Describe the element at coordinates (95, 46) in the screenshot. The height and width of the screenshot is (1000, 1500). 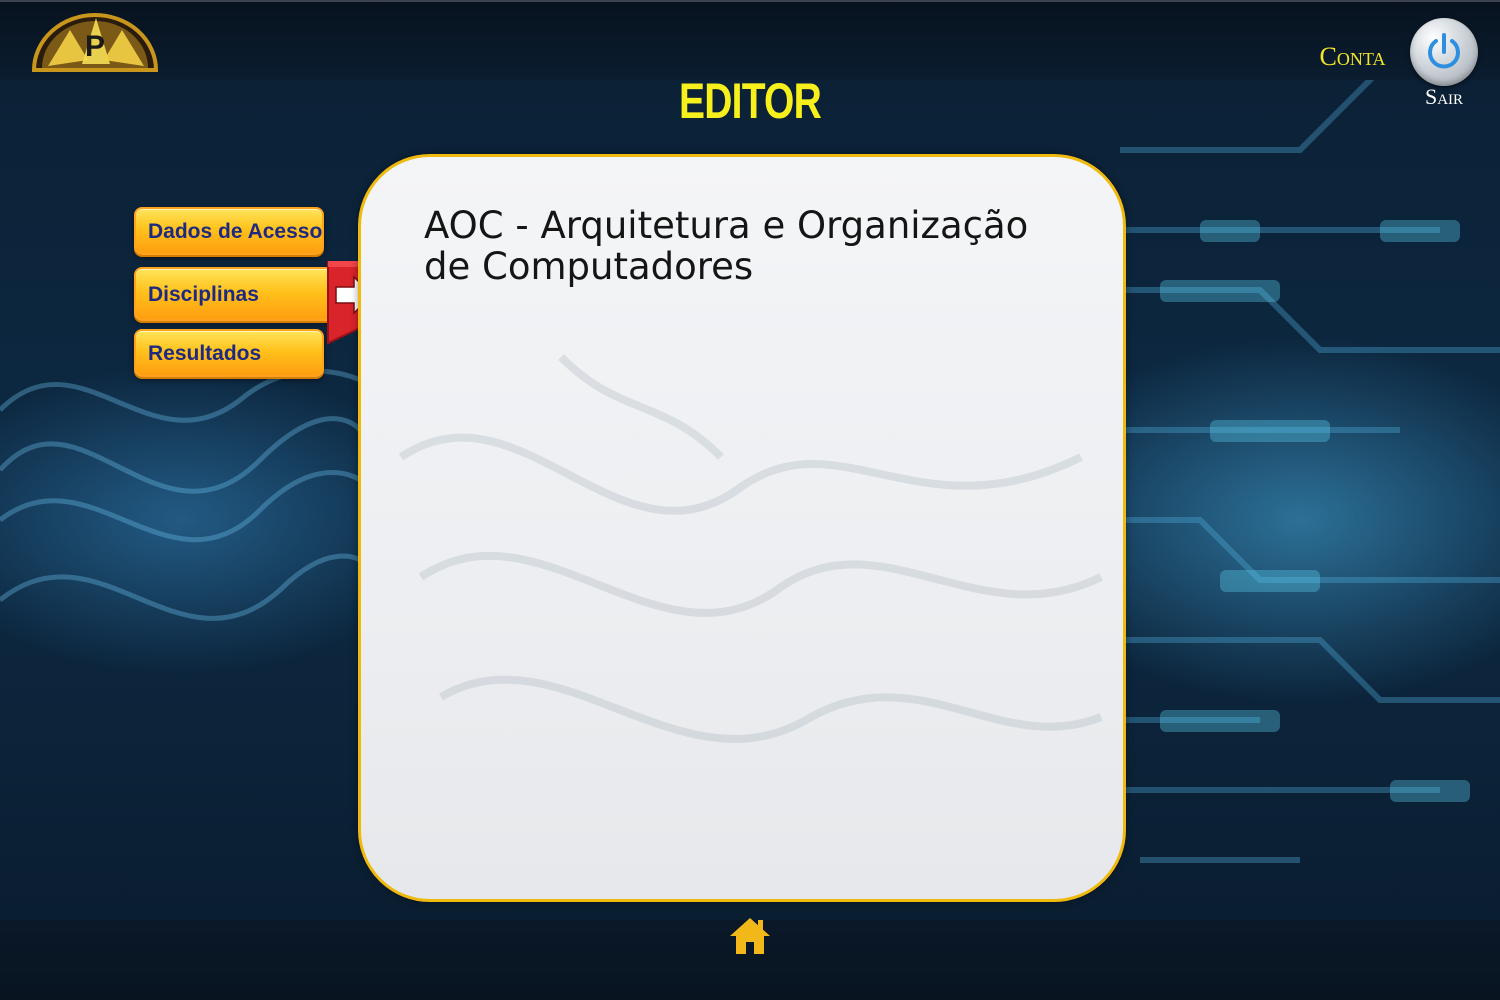
I see `svg-text: P` at that location.